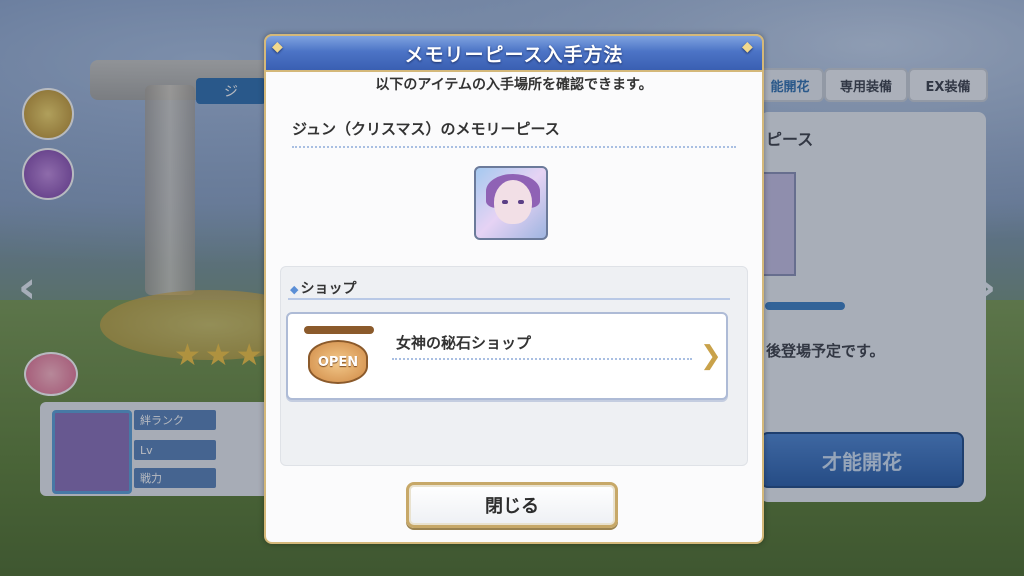  What do you see at coordinates (512, 505) in the screenshot?
I see `close-button: 閉じる` at bounding box center [512, 505].